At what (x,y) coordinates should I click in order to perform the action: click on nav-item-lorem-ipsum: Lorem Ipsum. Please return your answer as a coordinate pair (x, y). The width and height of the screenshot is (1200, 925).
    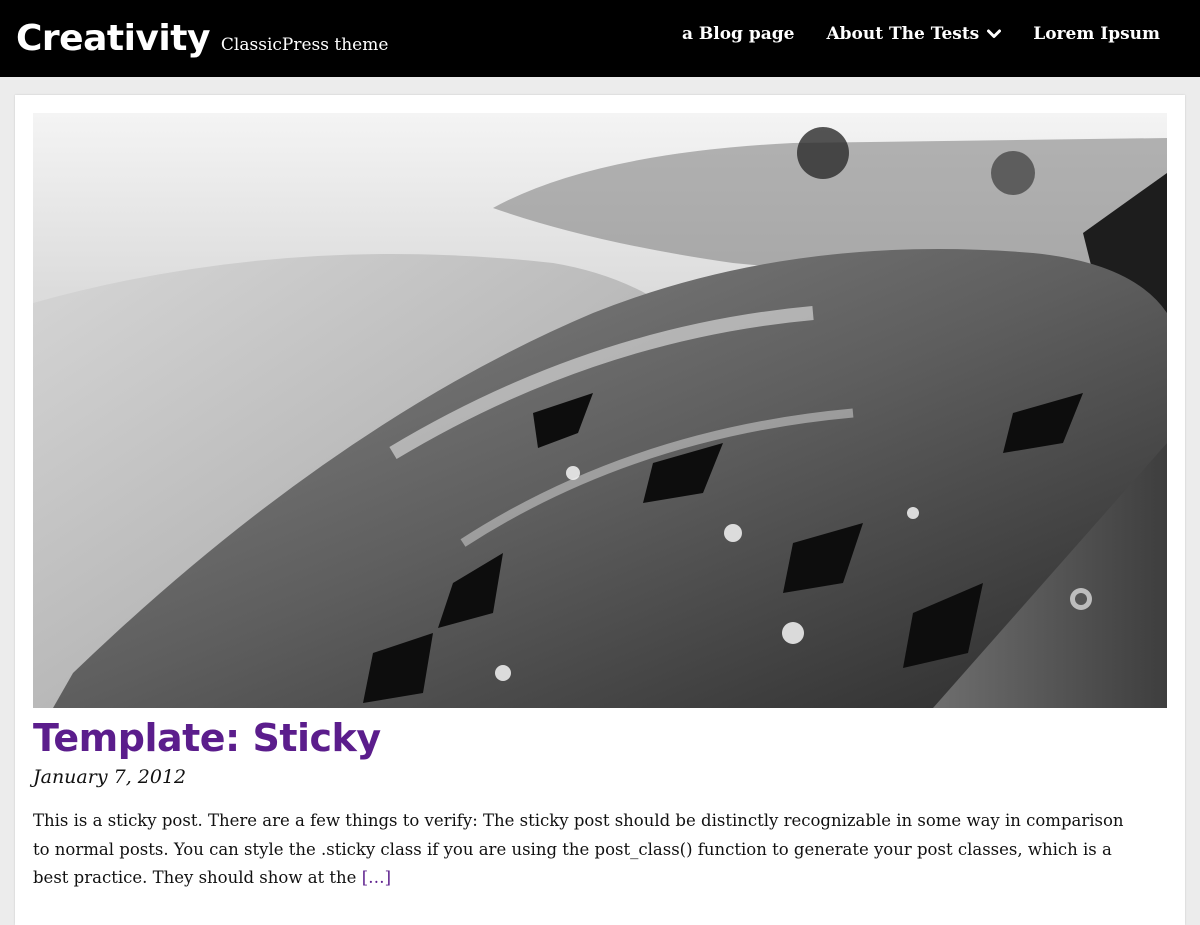
    Looking at the image, I should click on (1096, 34).